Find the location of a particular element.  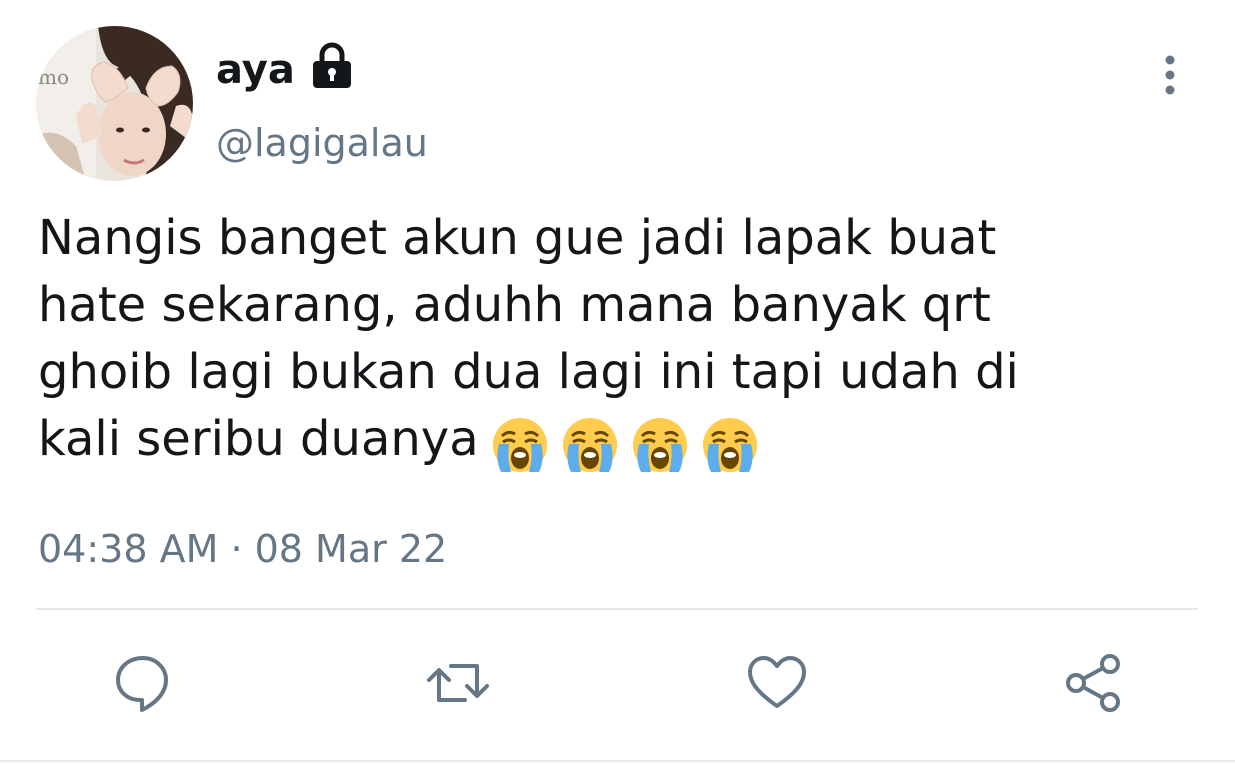

reply-icon is located at coordinates (142, 684).